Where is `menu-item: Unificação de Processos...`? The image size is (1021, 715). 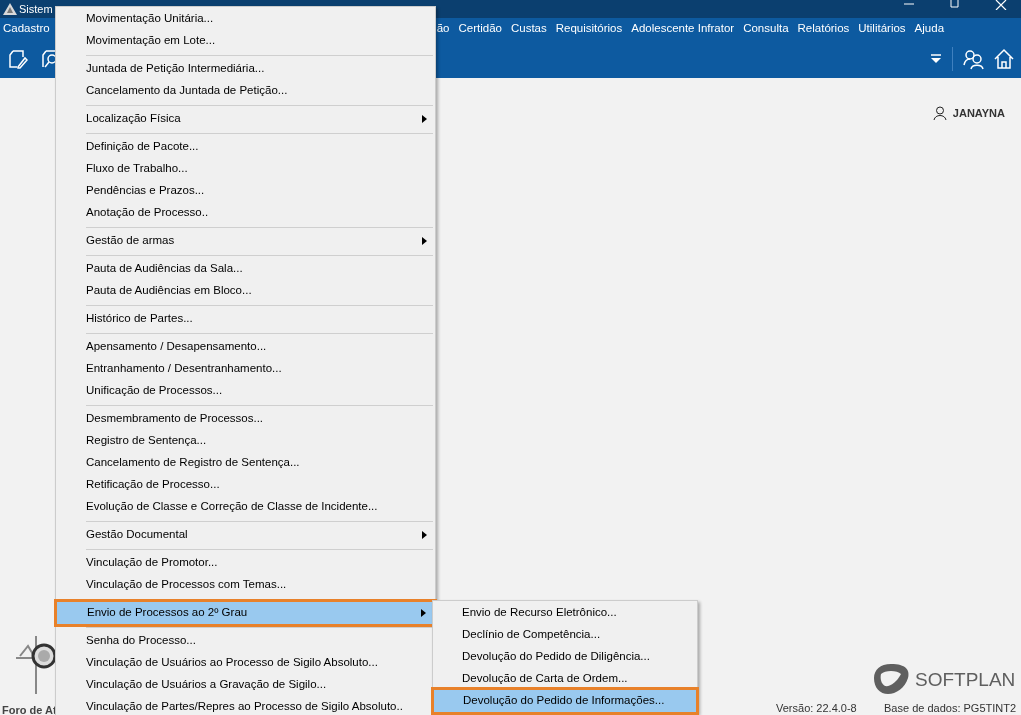
menu-item: Unificação de Processos... is located at coordinates (245, 391).